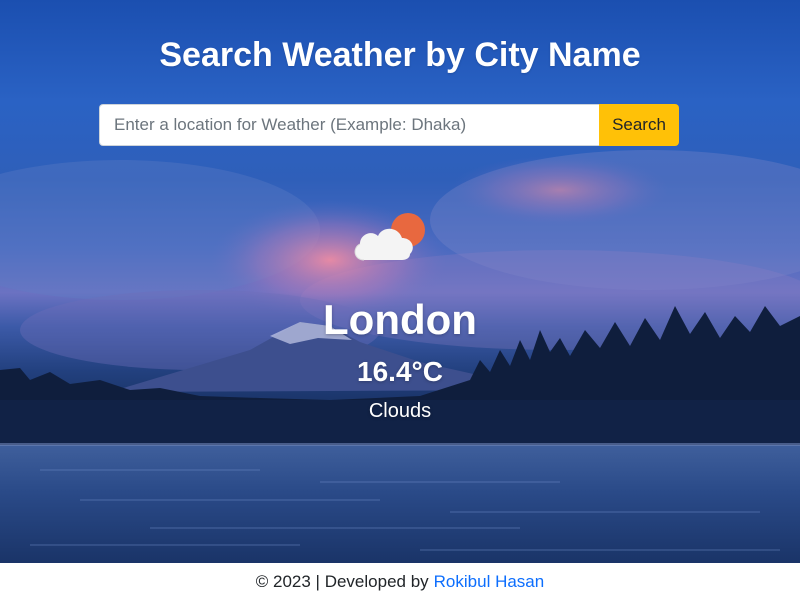 The height and width of the screenshot is (600, 800). What do you see at coordinates (349, 125) in the screenshot?
I see `search-input` at bounding box center [349, 125].